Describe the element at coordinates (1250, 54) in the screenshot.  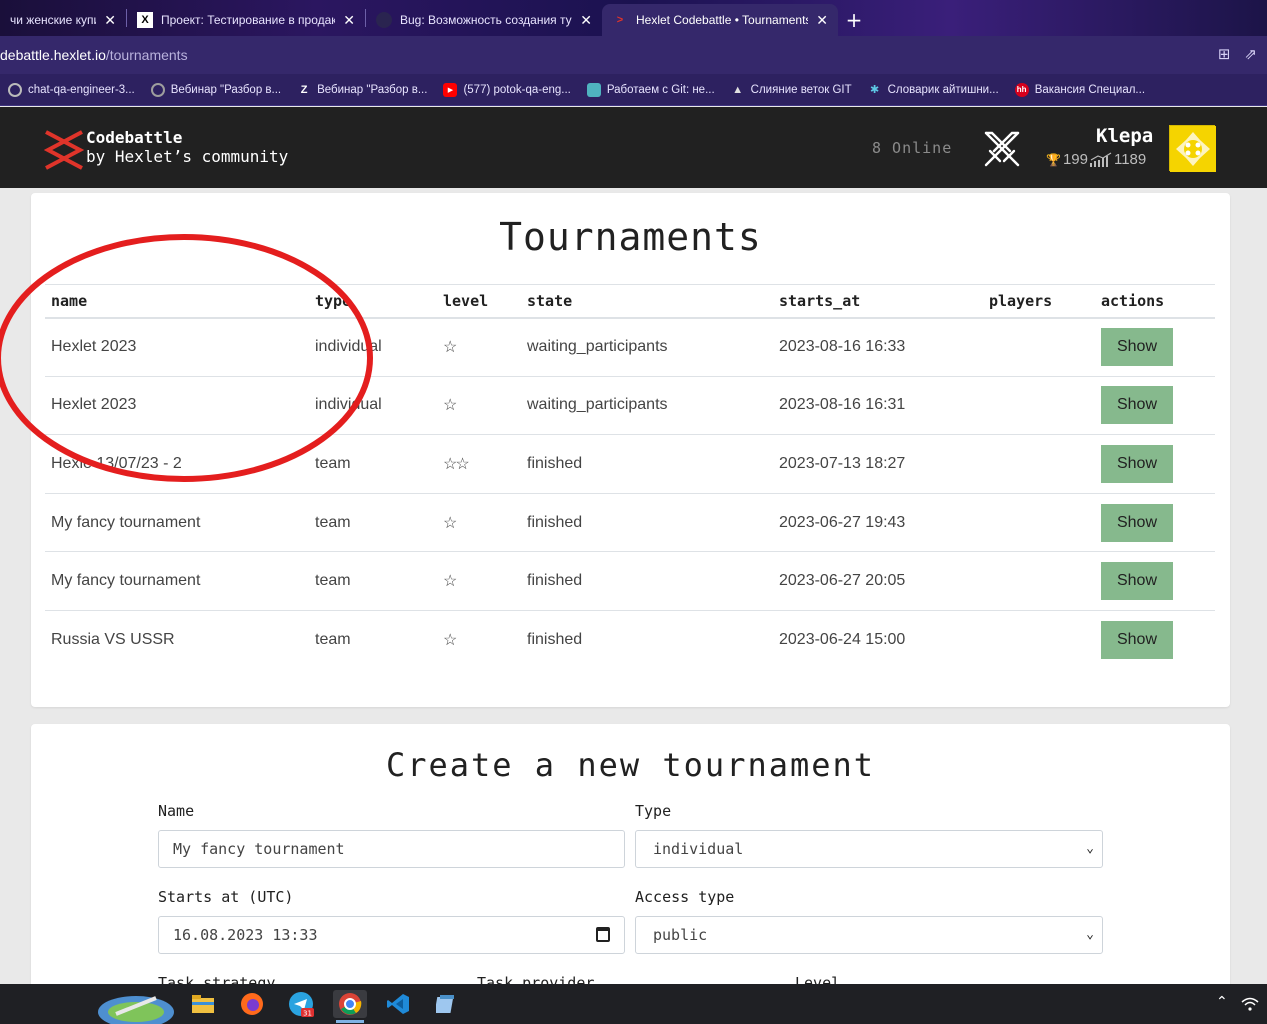
I see `share-icon: ⇗` at that location.